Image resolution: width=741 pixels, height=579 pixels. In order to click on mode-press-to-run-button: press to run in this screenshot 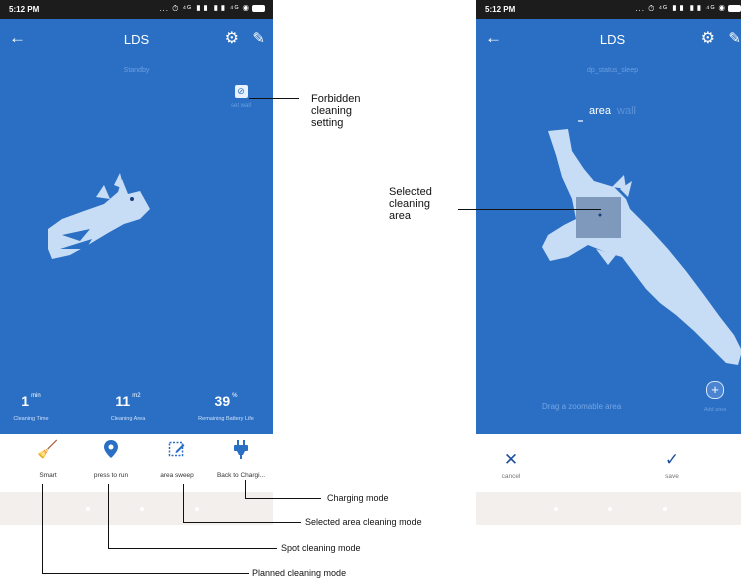, I will do `click(111, 459)`.